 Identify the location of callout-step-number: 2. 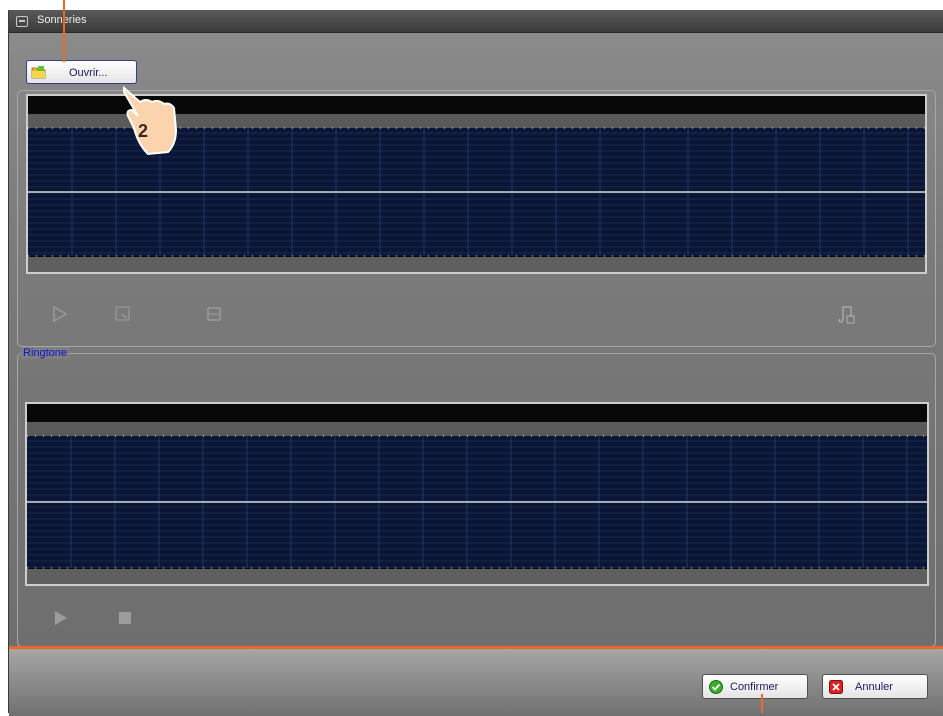
(143, 131).